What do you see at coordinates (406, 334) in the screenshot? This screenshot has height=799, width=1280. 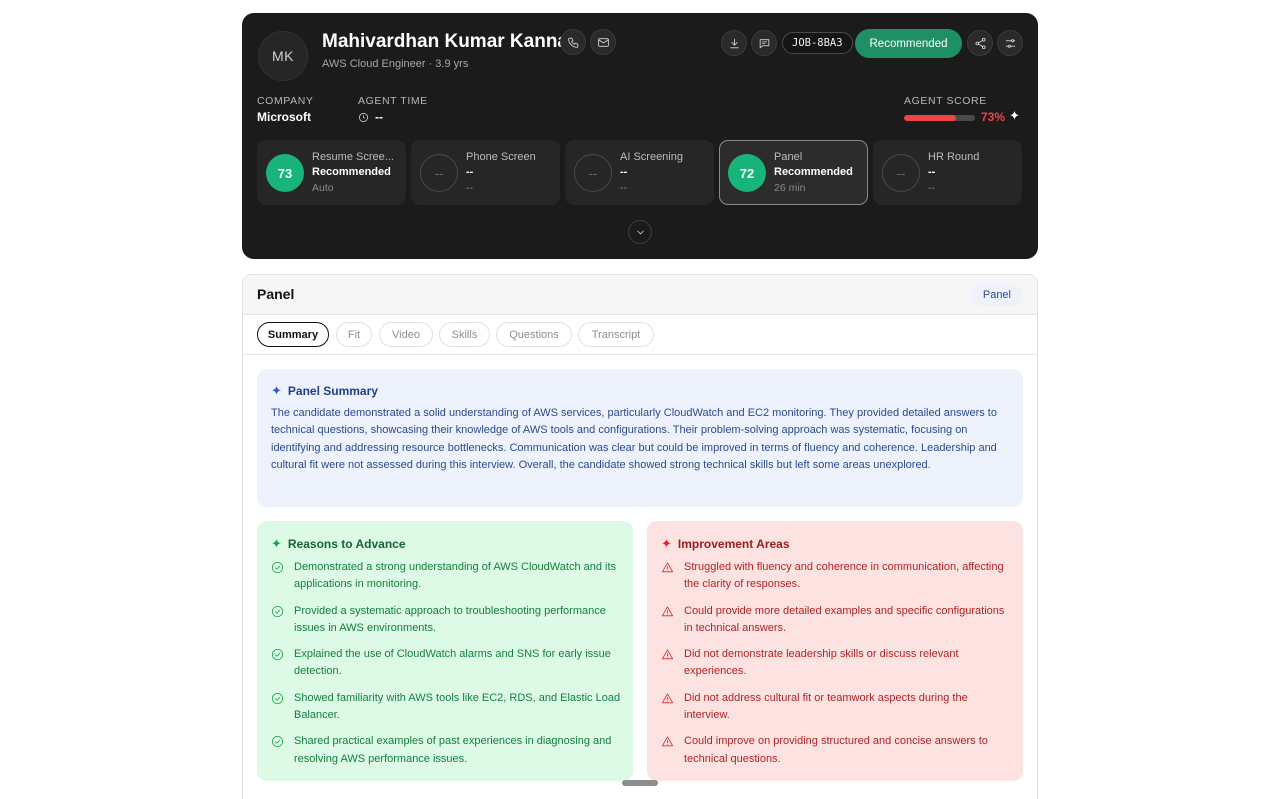 I see `tab-video: Video` at bounding box center [406, 334].